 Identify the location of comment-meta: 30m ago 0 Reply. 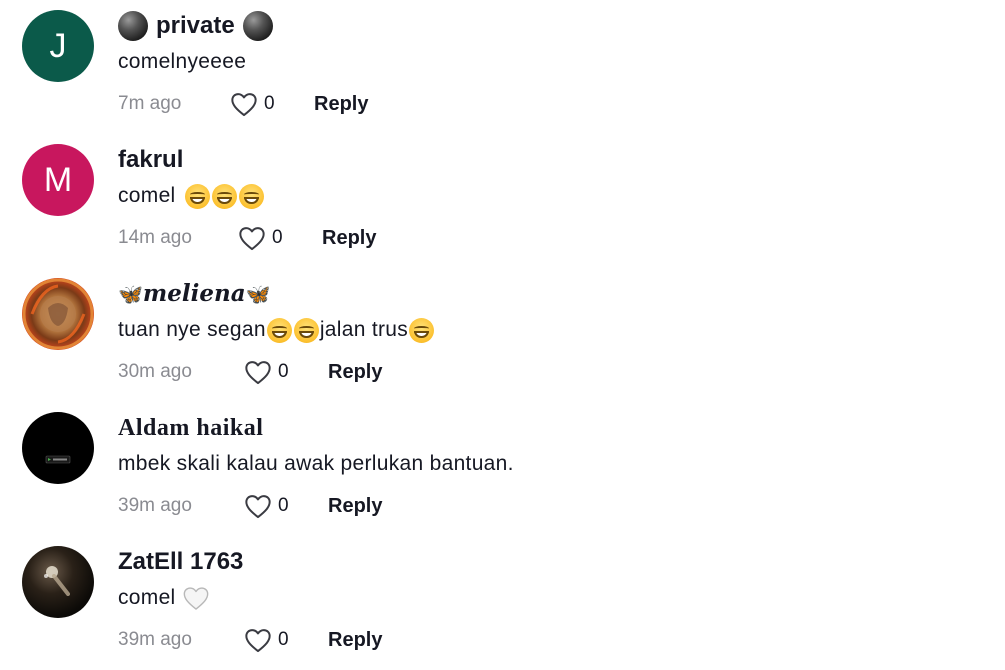
(250, 372).